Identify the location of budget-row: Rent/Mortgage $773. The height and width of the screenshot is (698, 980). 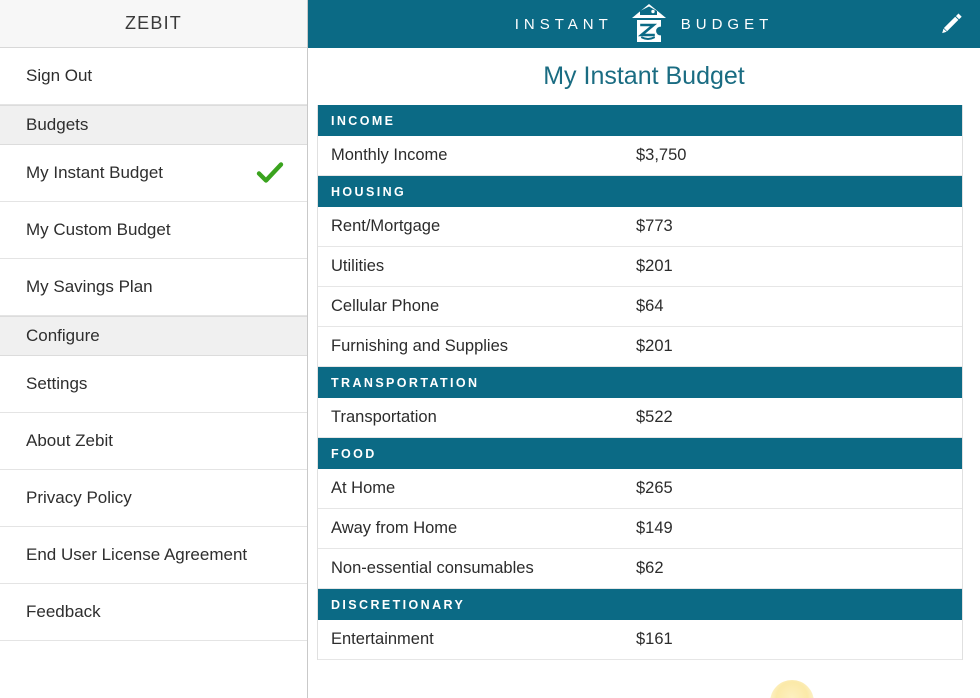
(640, 227).